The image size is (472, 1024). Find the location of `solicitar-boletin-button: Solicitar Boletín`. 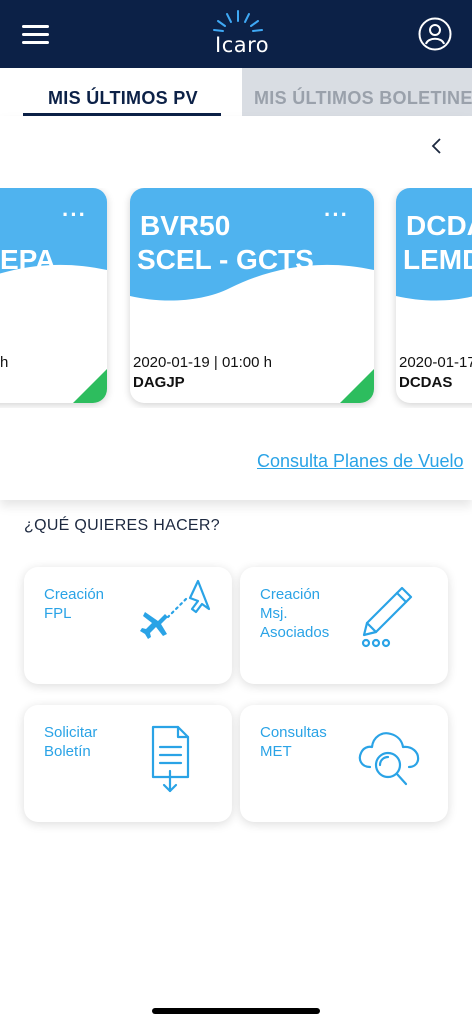

solicitar-boletin-button: Solicitar Boletín is located at coordinates (128, 763).